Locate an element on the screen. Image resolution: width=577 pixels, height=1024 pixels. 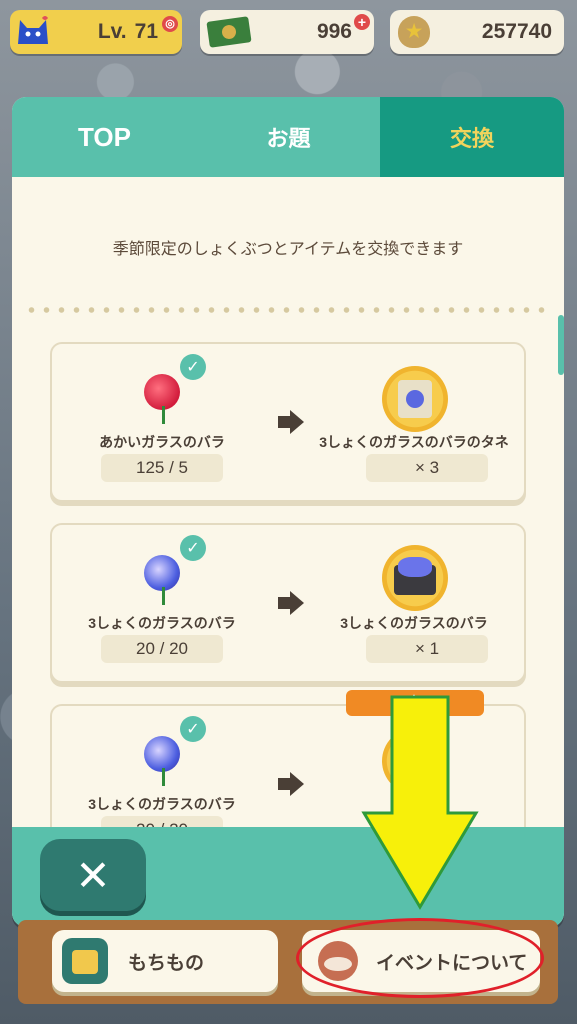
item-name: あかいガラスのバラ is located at coordinates (162, 442).